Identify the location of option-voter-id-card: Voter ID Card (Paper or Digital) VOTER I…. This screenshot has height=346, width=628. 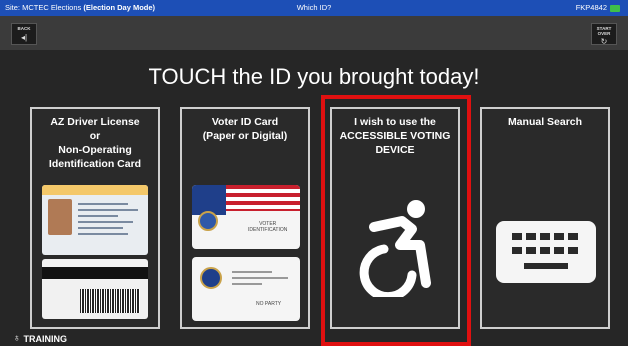
(245, 218).